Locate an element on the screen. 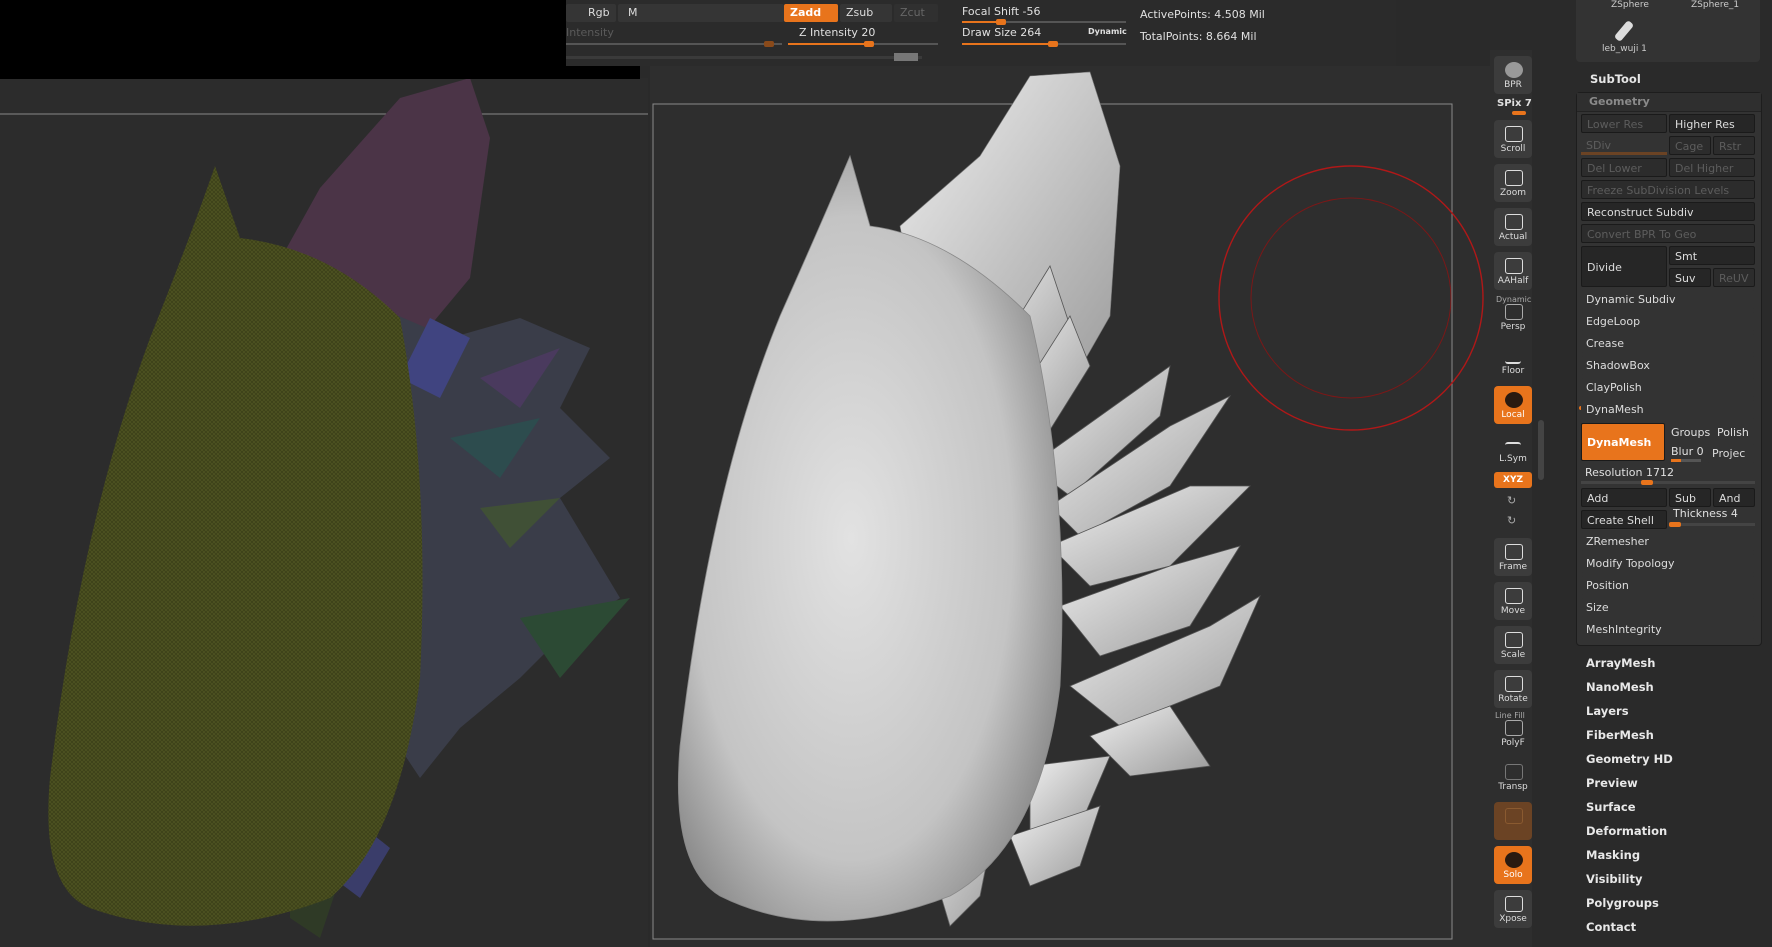  subtool-header: SubTool is located at coordinates (1615, 79).